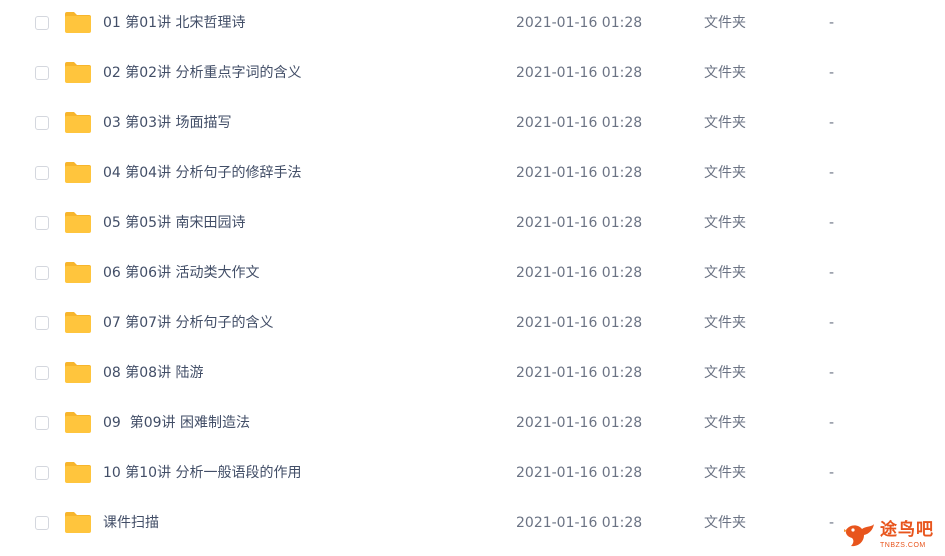 This screenshot has width=945, height=556. What do you see at coordinates (472, 325) in the screenshot?
I see `file-row: 07 第07讲 分析句子的含义 2021-01-16 01:28 文件夹 -` at bounding box center [472, 325].